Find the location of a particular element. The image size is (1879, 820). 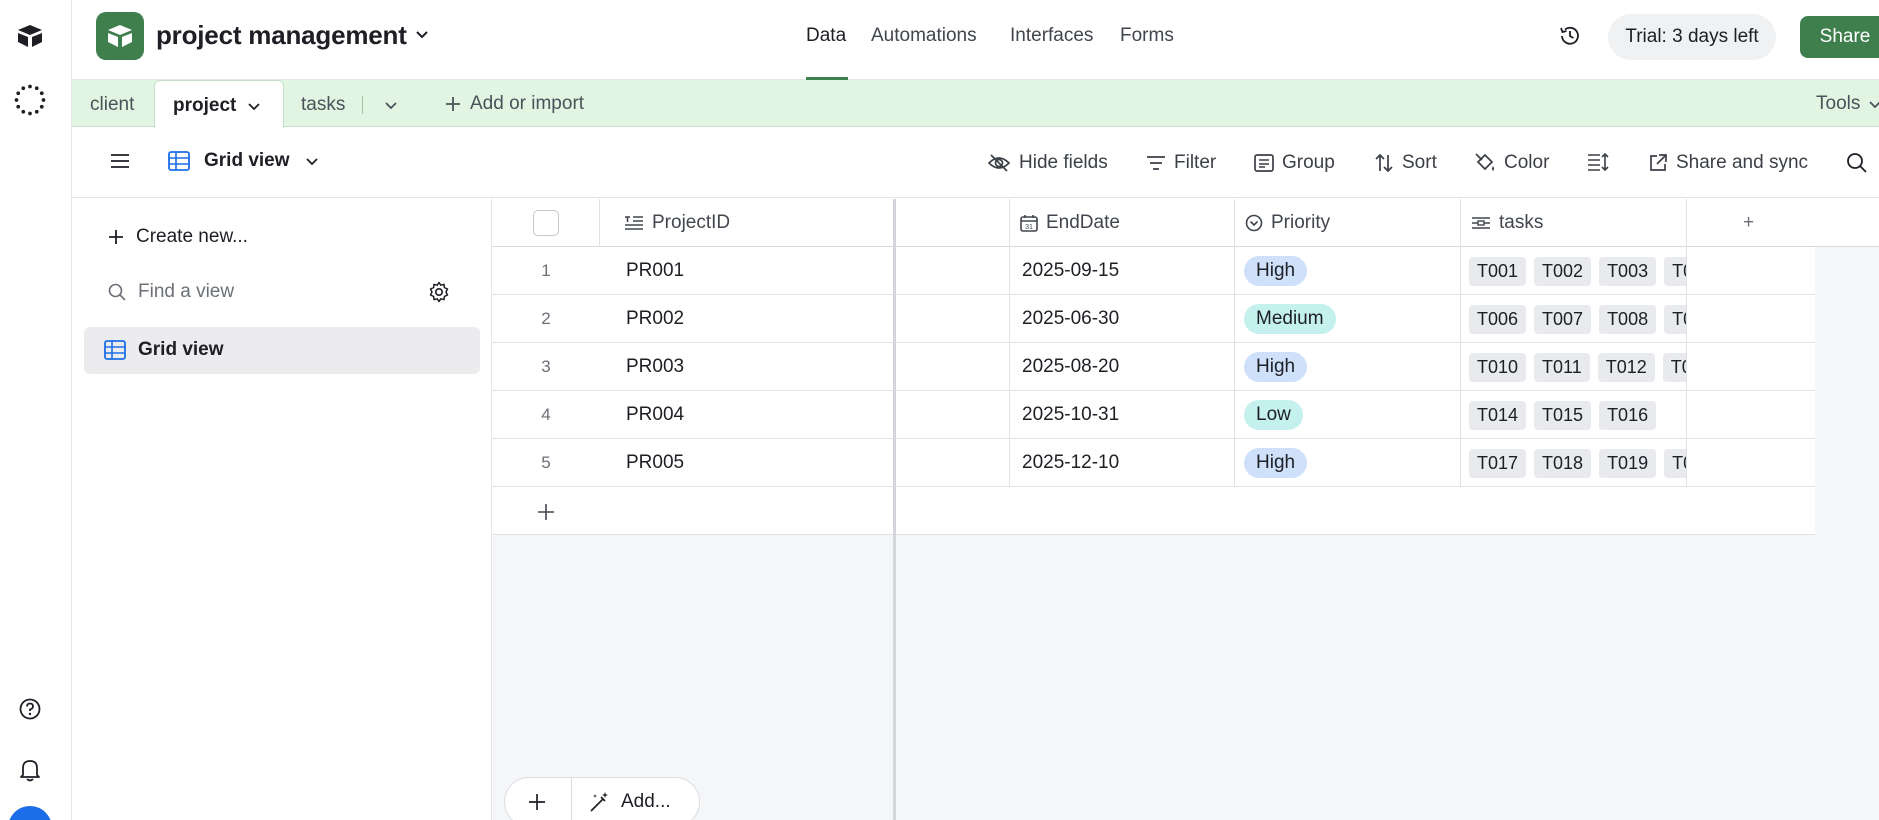

plus-icon is located at coordinates (546, 512).